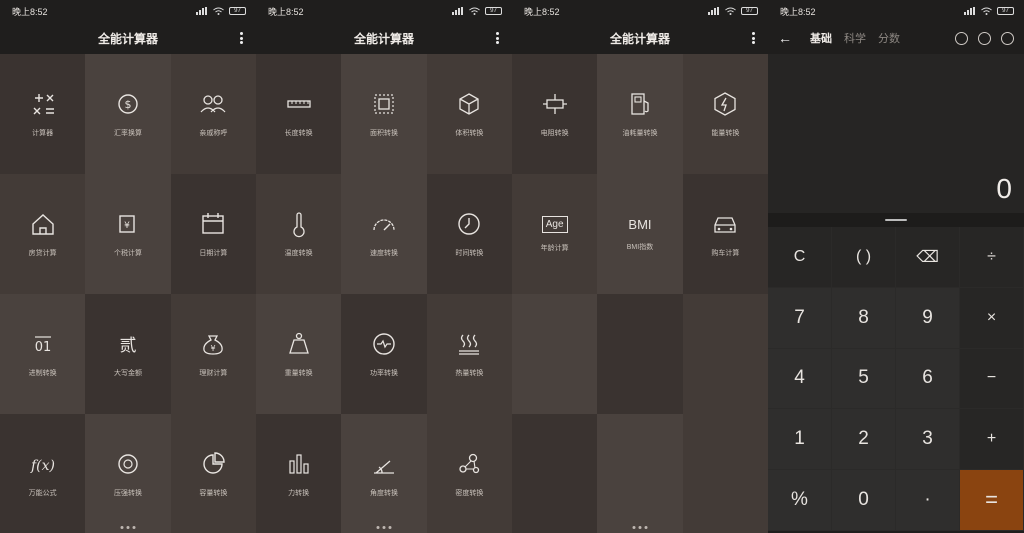  I want to click on thermometer-icon, so click(299, 225).